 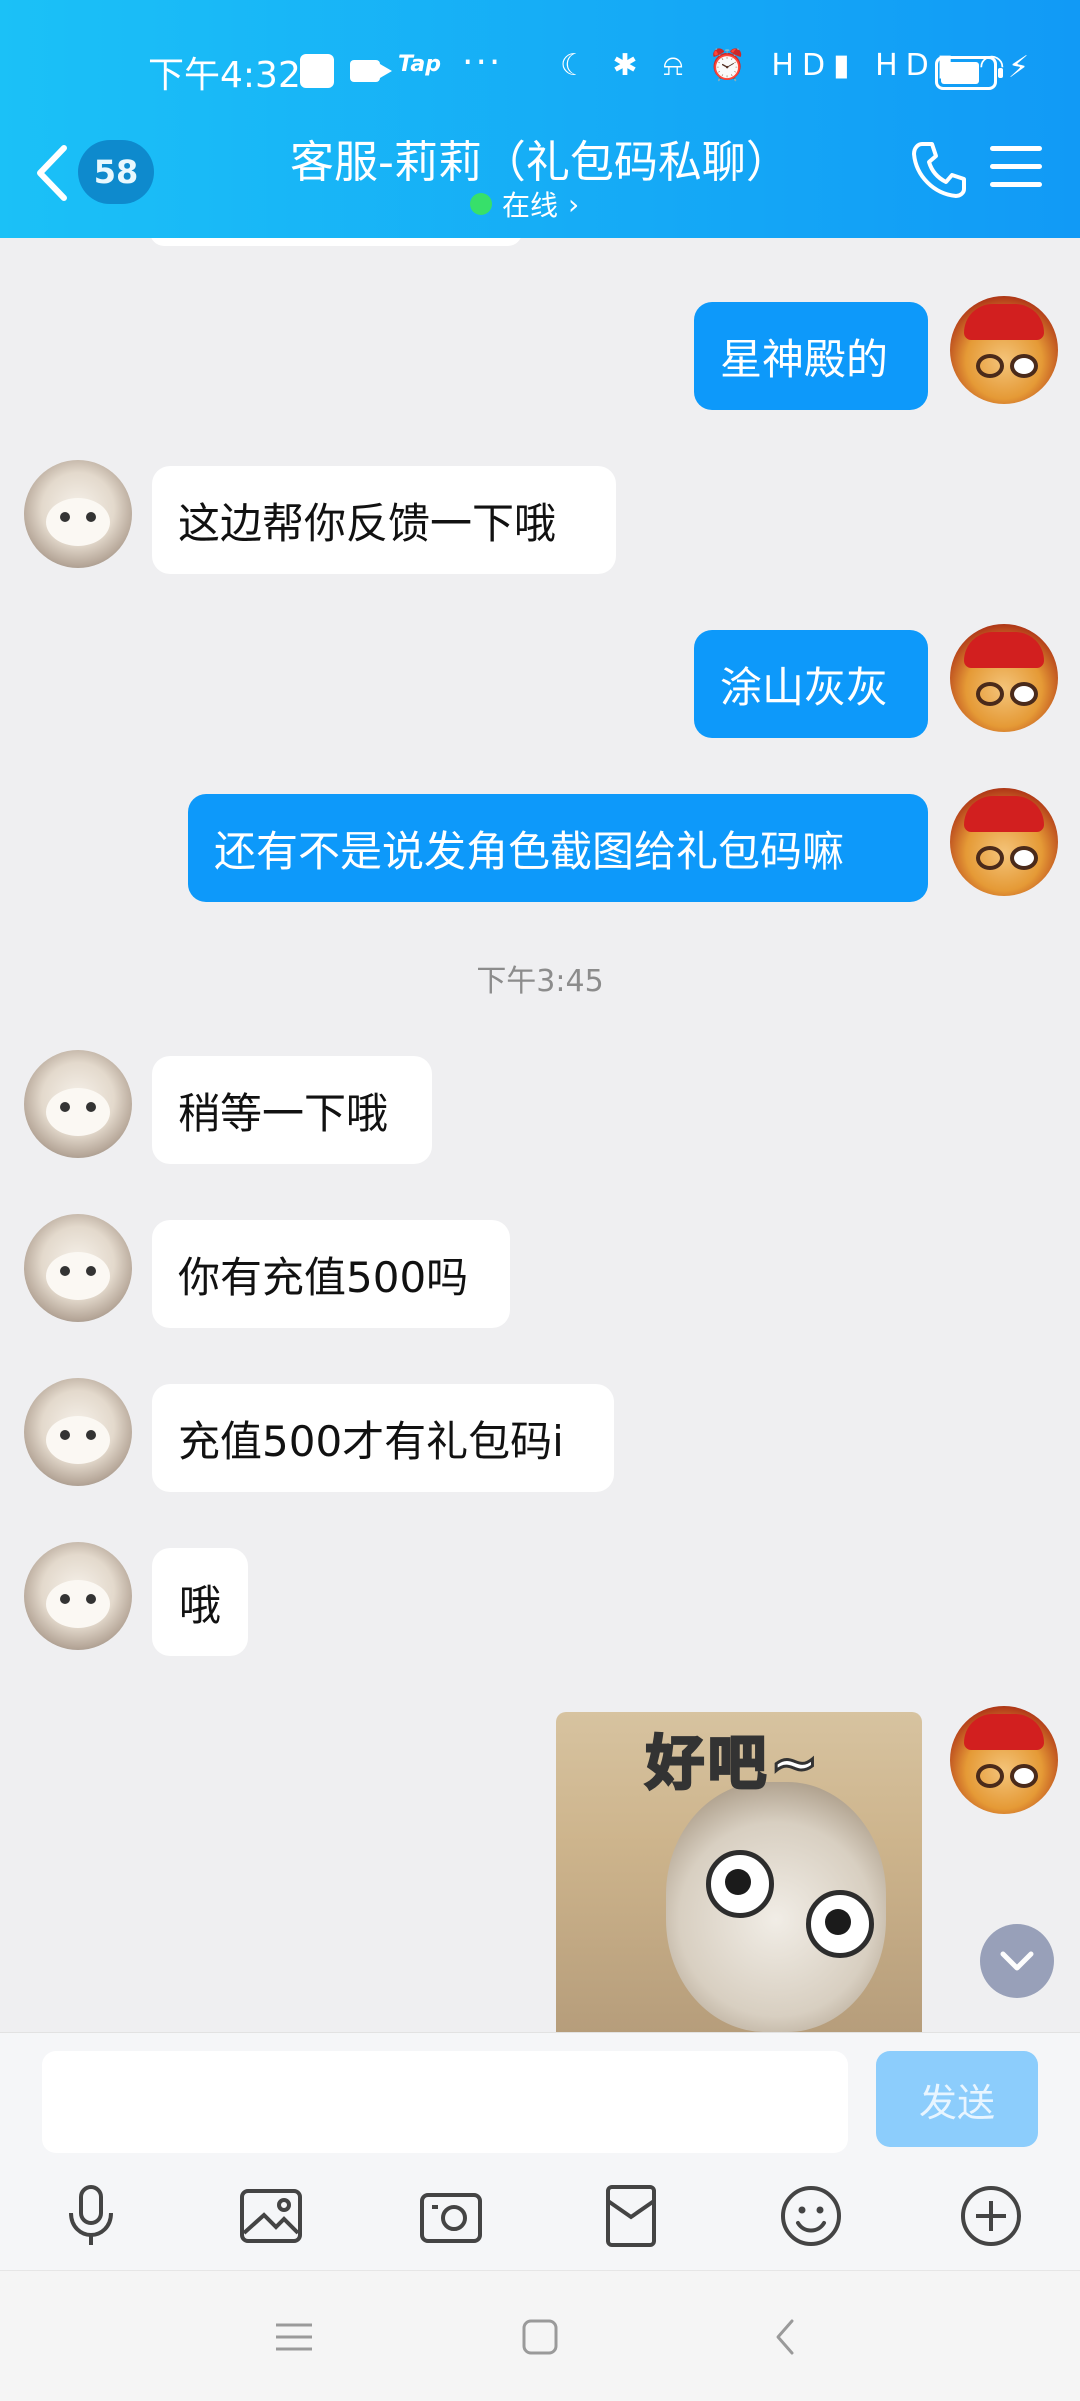 What do you see at coordinates (383, 1438) in the screenshot?
I see `incoming-message: 充值500才有礼包码i` at bounding box center [383, 1438].